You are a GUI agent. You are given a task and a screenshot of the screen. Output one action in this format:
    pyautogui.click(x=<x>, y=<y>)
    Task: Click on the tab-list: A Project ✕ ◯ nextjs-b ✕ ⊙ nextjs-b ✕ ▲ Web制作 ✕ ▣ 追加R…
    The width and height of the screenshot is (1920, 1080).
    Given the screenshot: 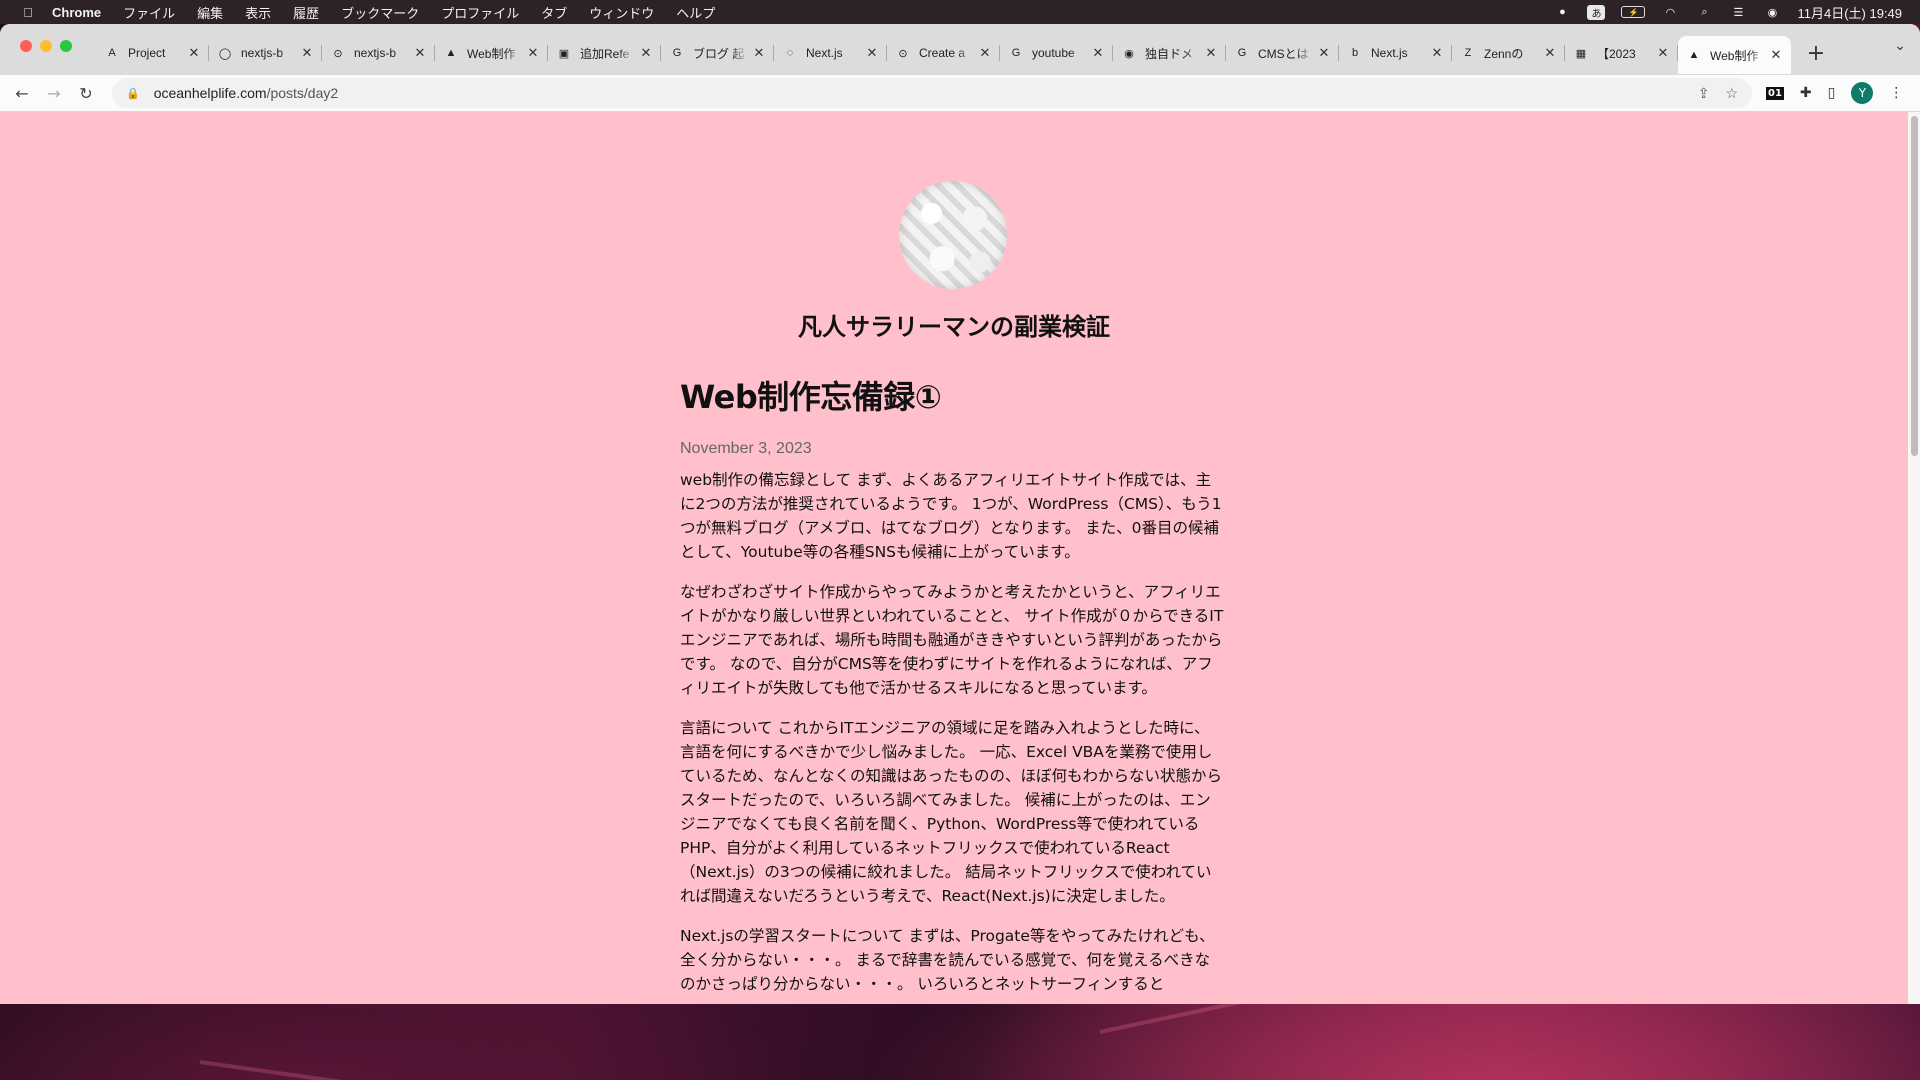 What is the action you would take?
    pyautogui.click(x=963, y=53)
    